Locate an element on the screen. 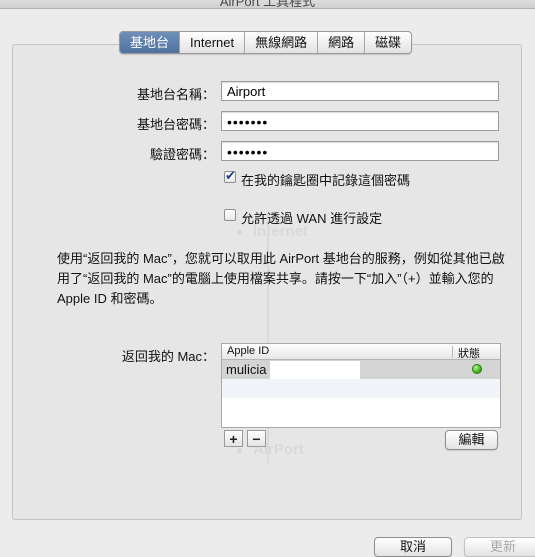 Image resolution: width=535 pixels, height=557 pixels. cancel-button: 取消 is located at coordinates (413, 547).